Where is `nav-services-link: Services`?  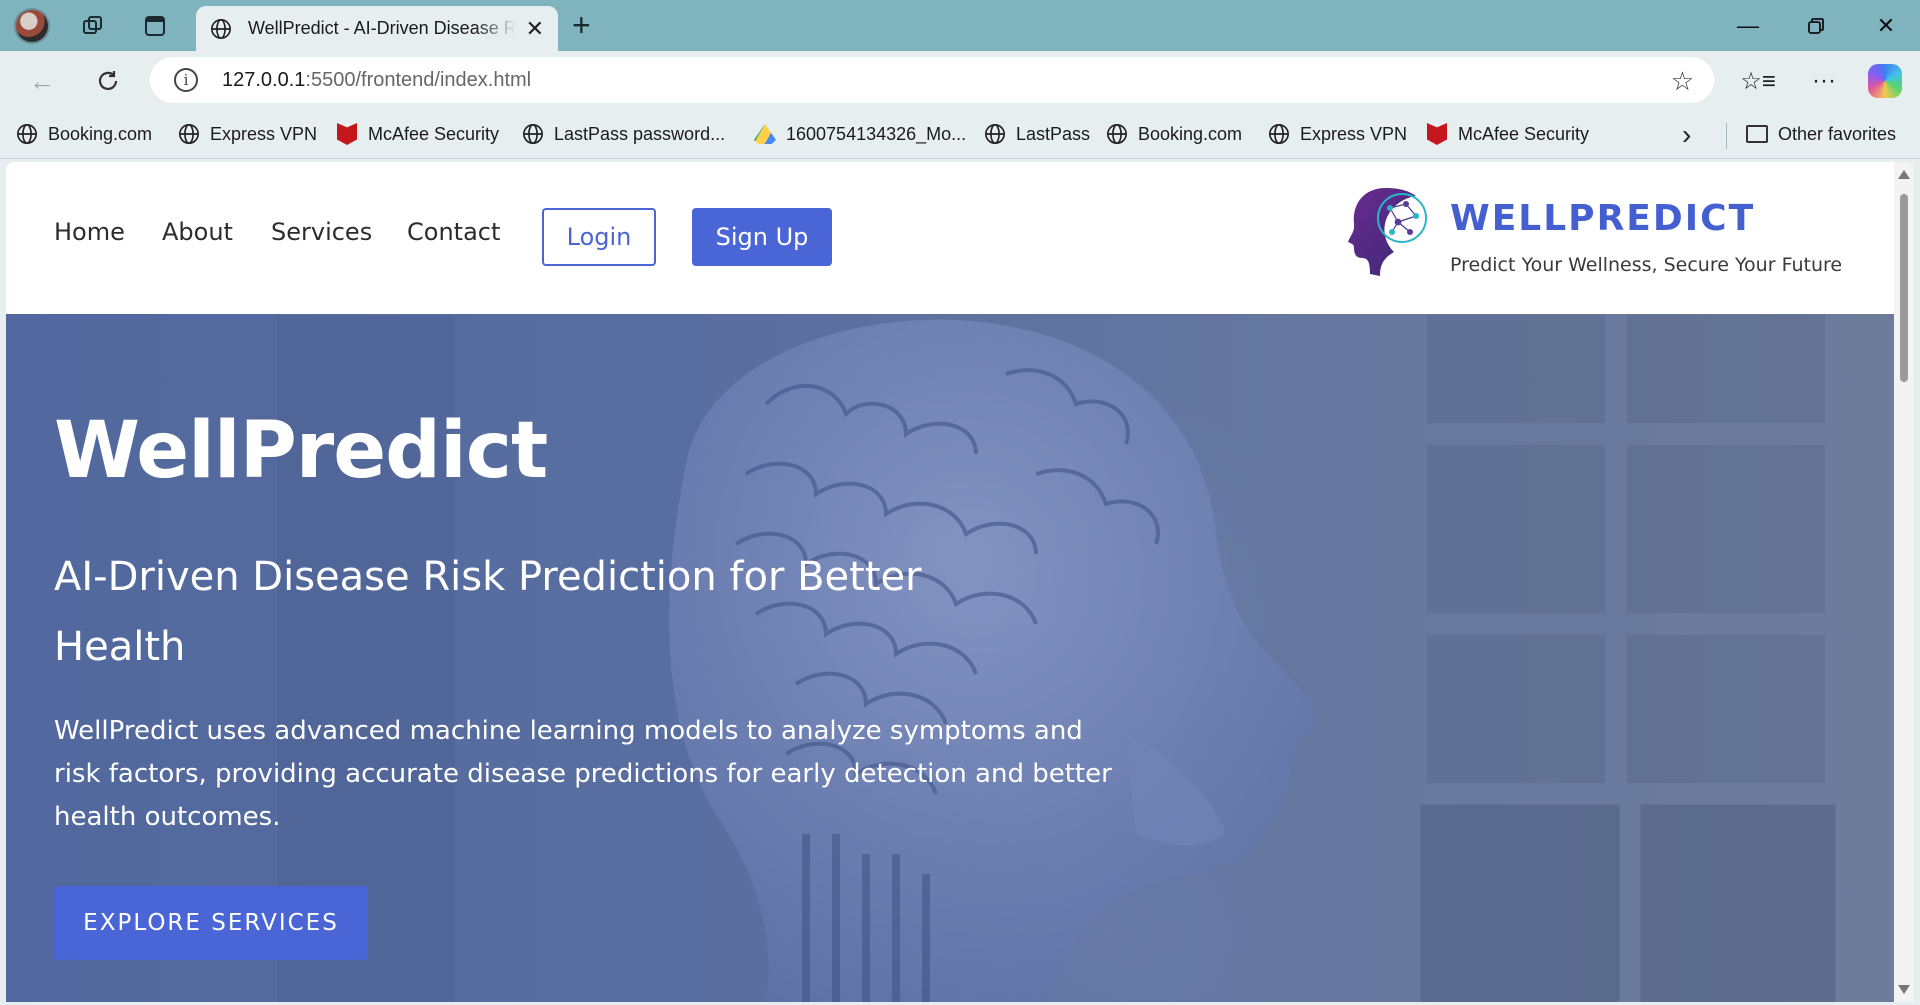
nav-services-link: Services is located at coordinates (321, 232).